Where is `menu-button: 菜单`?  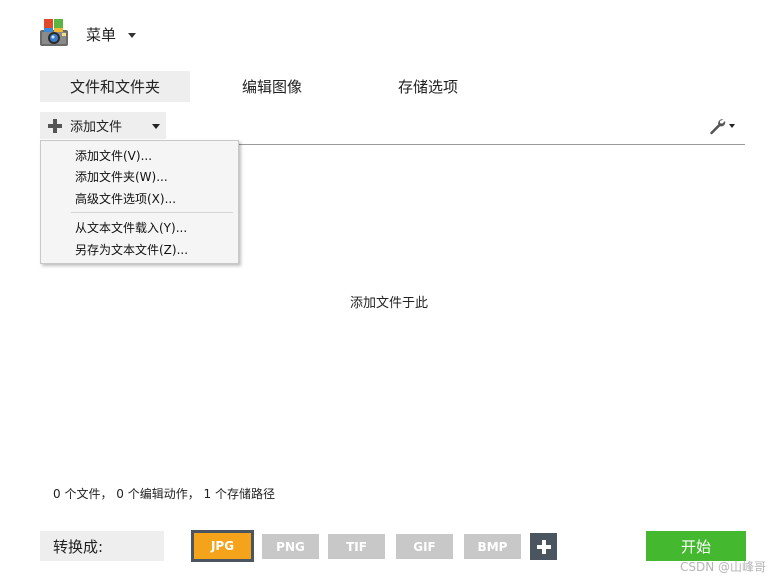
menu-button: 菜单 is located at coordinates (111, 34).